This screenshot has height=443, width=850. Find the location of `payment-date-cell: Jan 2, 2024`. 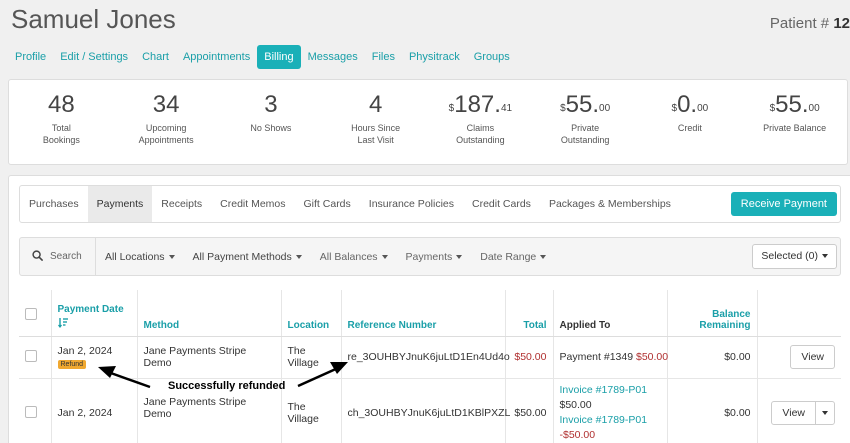

payment-date-cell: Jan 2, 2024 is located at coordinates (94, 410).